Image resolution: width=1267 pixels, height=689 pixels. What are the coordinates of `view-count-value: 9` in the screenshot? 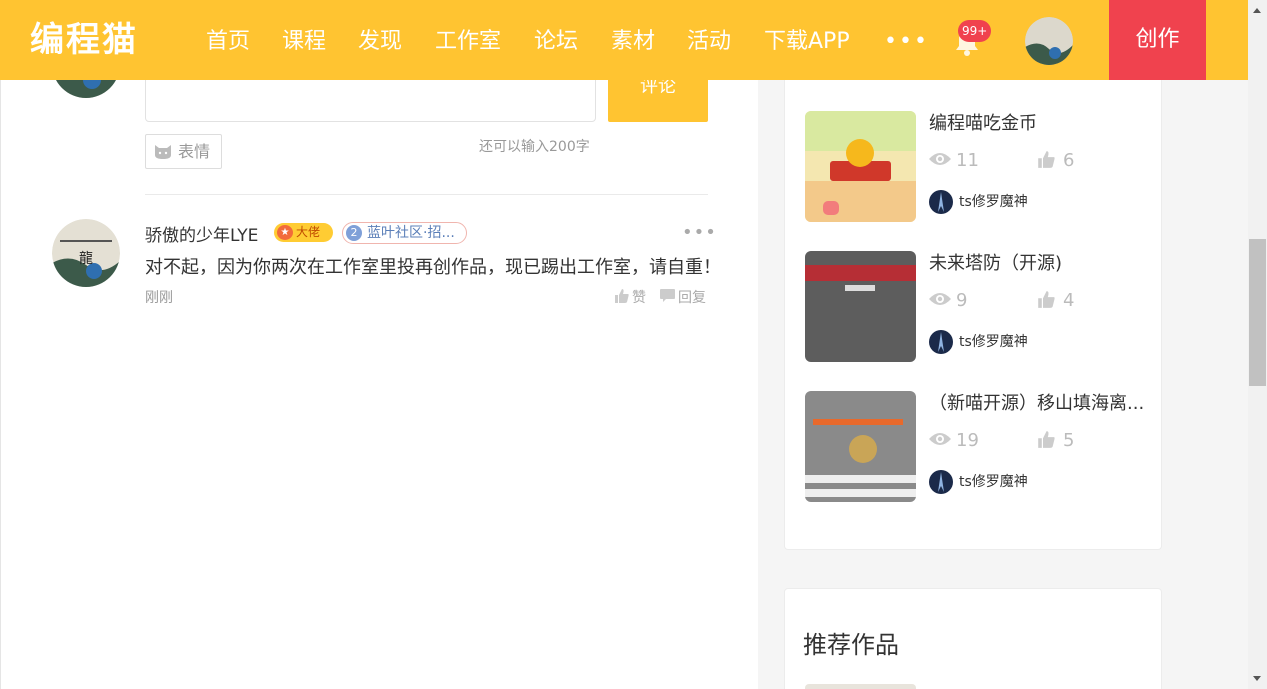 It's located at (962, 300).